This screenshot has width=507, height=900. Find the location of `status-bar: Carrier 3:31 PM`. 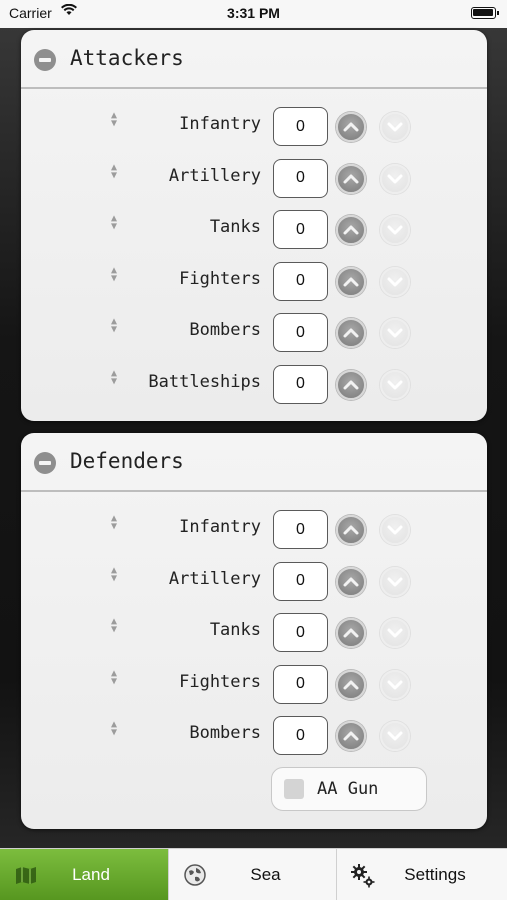

status-bar: Carrier 3:31 PM is located at coordinates (253, 14).